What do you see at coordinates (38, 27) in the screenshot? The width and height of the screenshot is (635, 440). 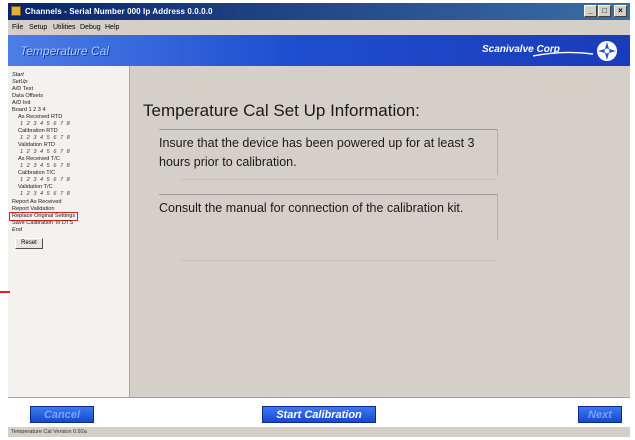 I see `menu-setup: Setup` at bounding box center [38, 27].